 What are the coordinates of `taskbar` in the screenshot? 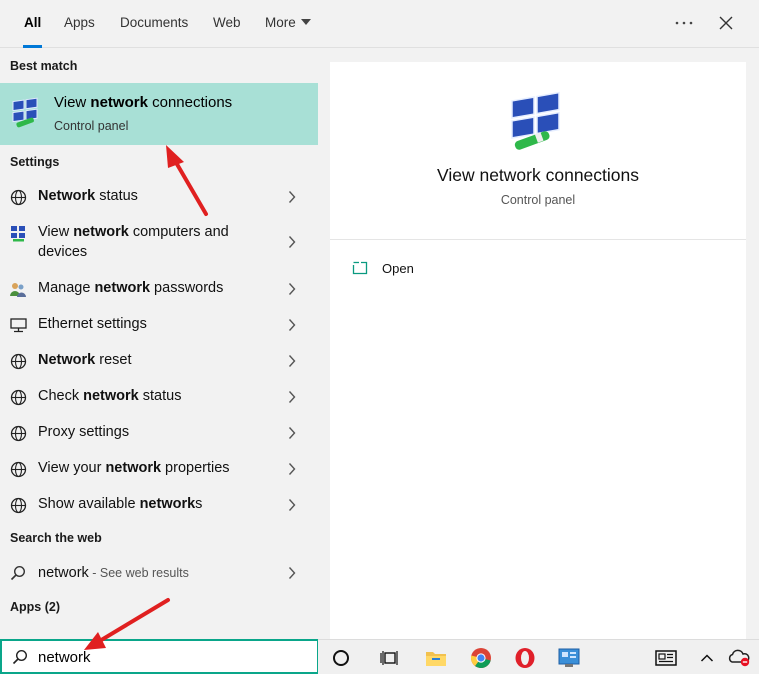 It's located at (538, 656).